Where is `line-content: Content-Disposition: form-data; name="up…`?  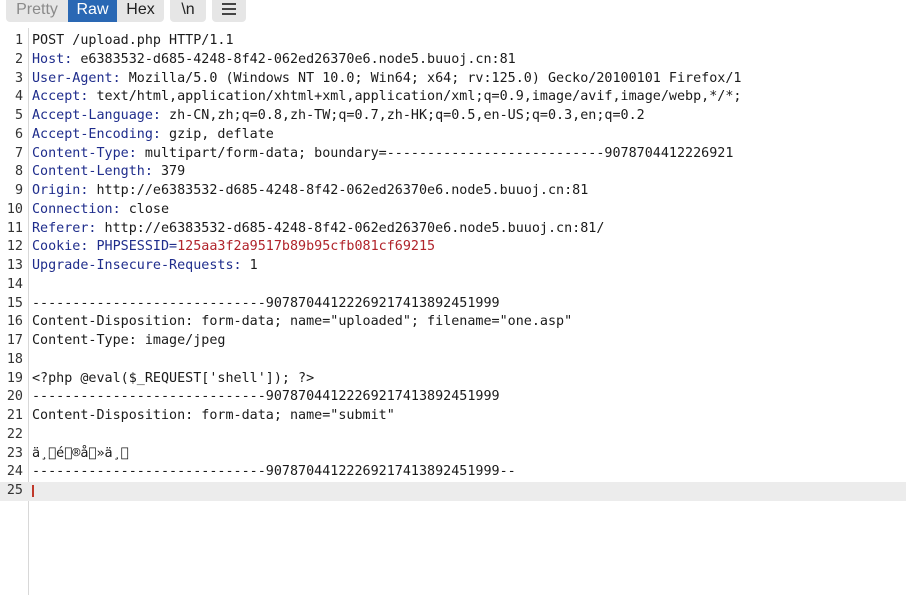 line-content: Content-Disposition: form-data; name="up… is located at coordinates (302, 322).